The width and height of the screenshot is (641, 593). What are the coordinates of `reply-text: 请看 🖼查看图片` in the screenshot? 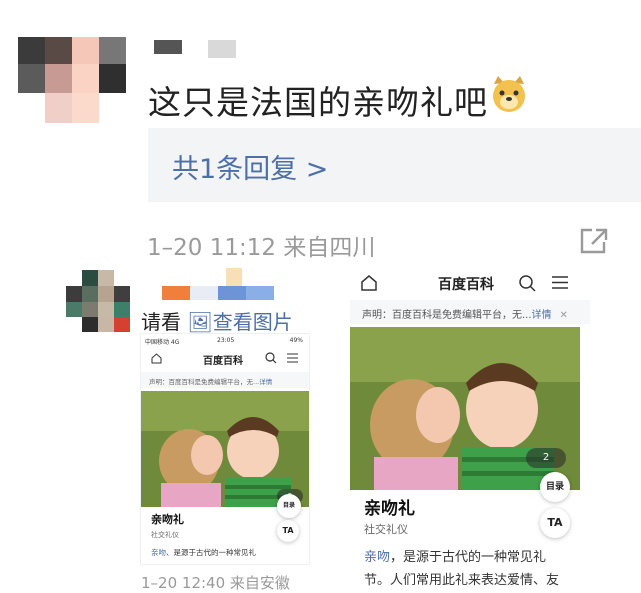 It's located at (217, 320).